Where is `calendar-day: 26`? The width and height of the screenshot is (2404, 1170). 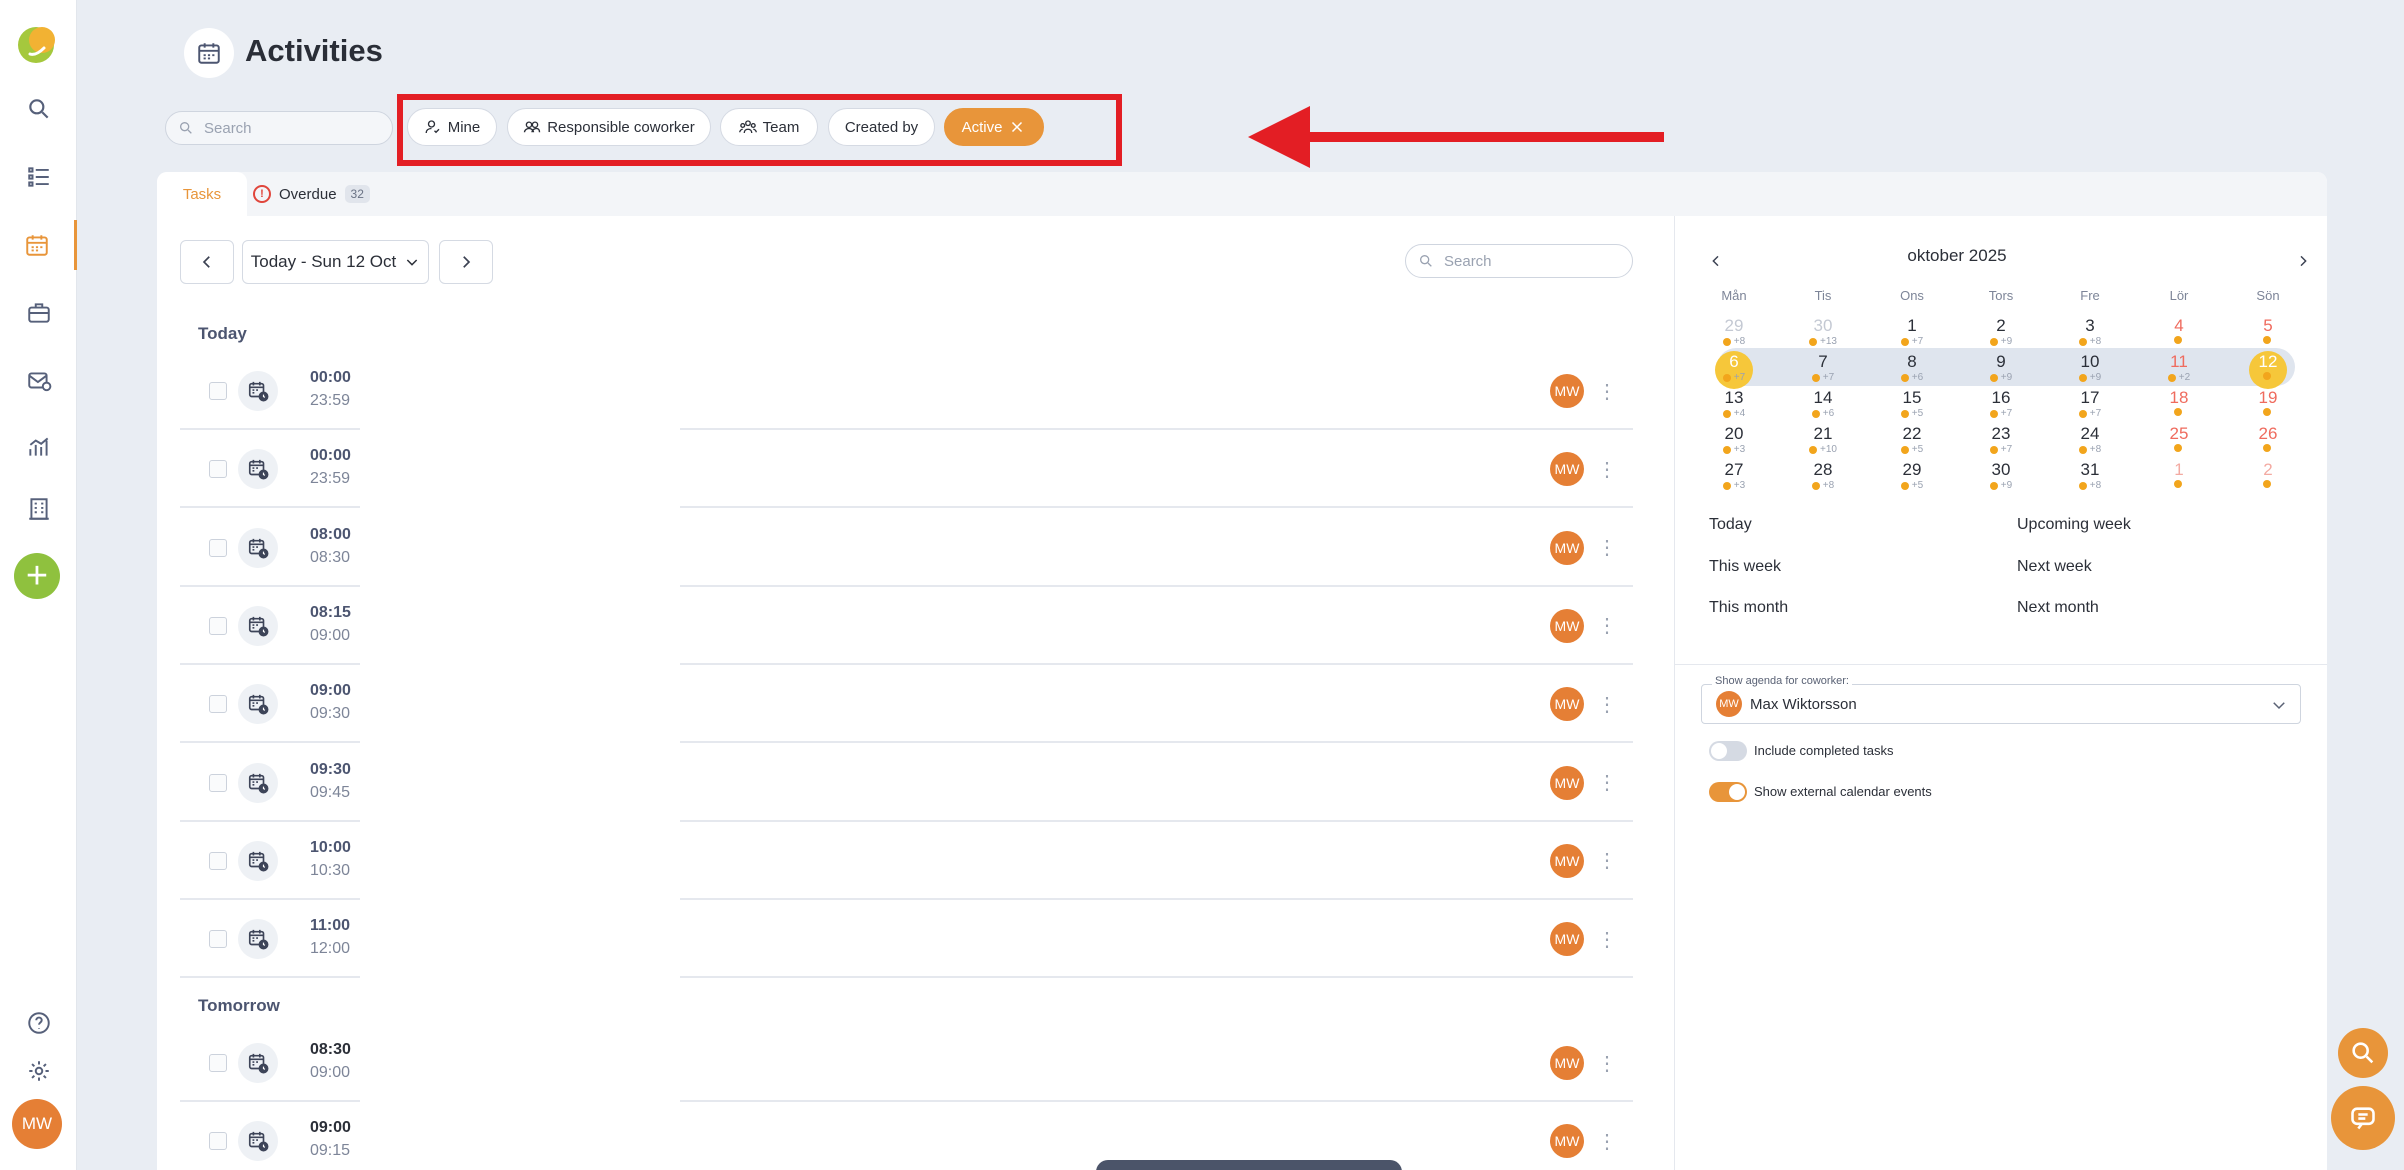
calendar-day: 26 is located at coordinates (2268, 438).